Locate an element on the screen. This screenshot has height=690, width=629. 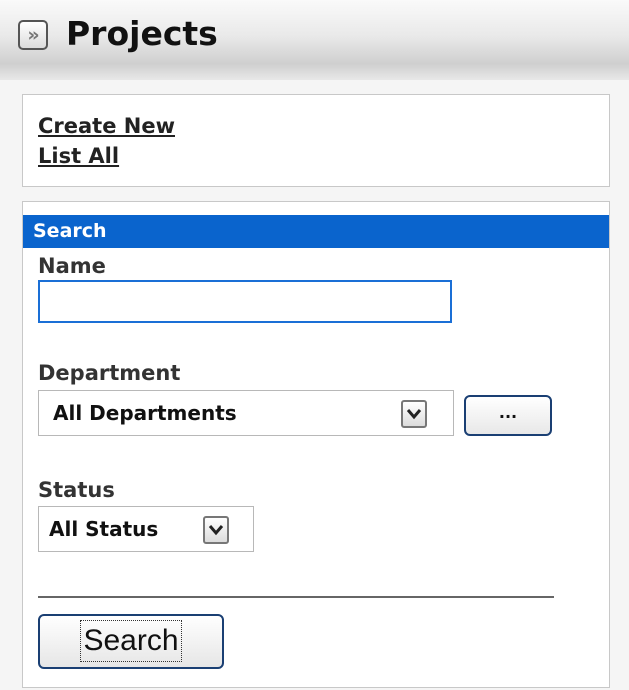
status-select: All Status is located at coordinates (146, 529).